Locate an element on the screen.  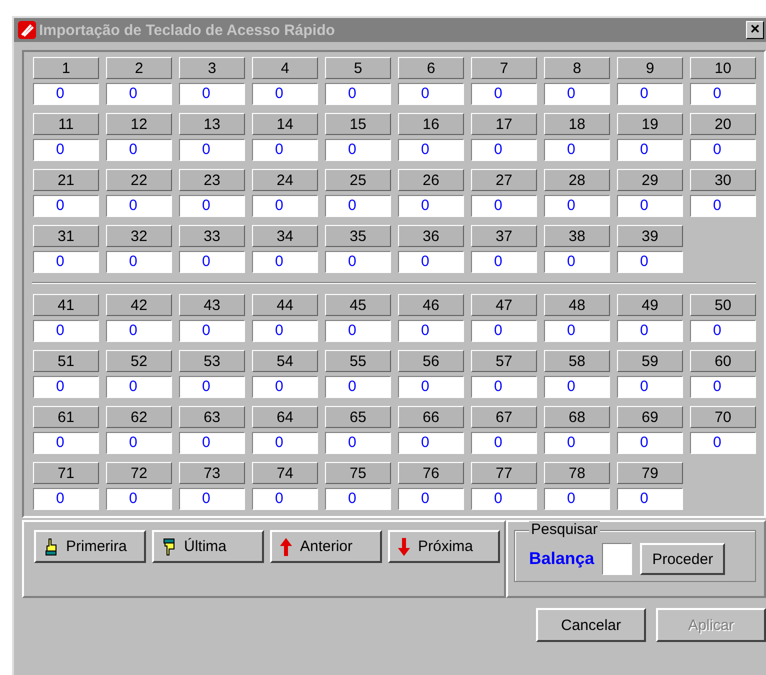
key-button: 67 is located at coordinates (504, 417).